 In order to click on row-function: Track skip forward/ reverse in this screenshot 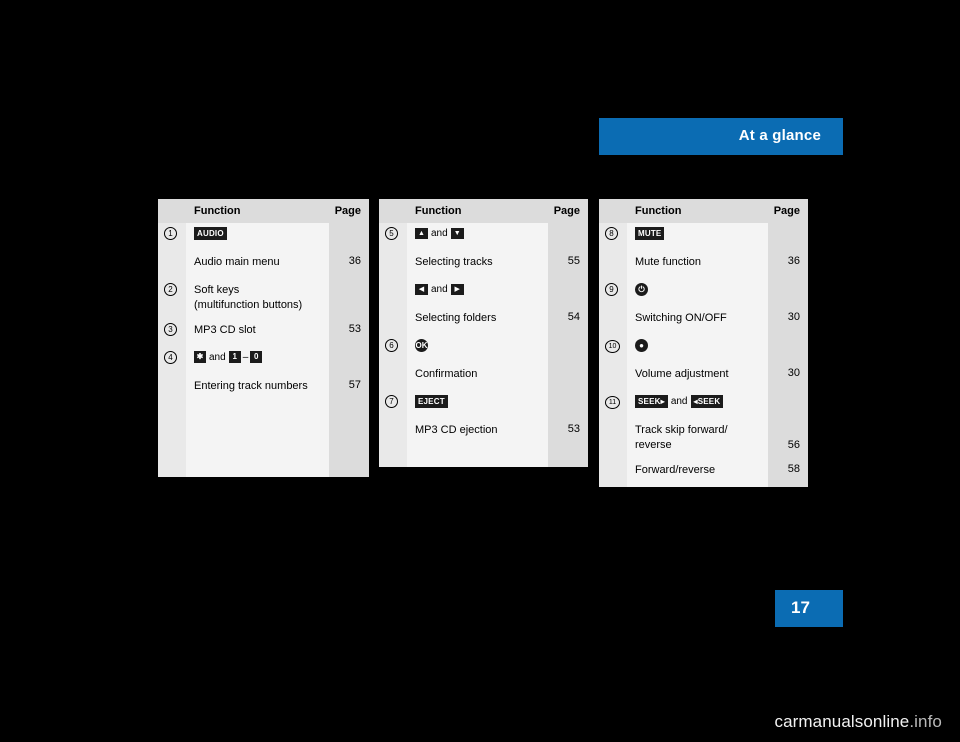, I will do `click(697, 439)`.